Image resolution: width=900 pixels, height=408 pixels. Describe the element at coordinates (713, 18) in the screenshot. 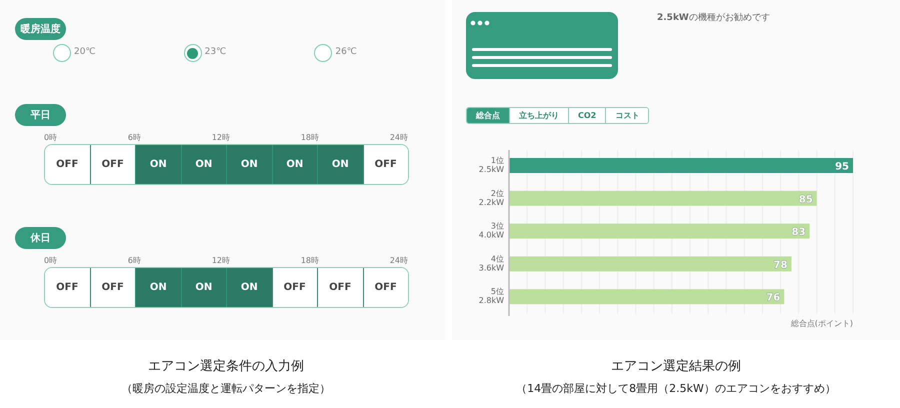

I see `recommendation-text: 2.5kWの機種がお勧めです` at that location.